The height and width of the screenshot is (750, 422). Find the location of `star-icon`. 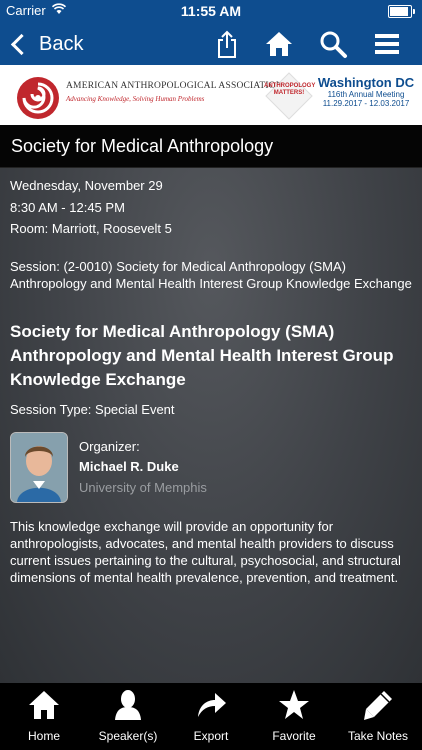

star-icon is located at coordinates (294, 704).